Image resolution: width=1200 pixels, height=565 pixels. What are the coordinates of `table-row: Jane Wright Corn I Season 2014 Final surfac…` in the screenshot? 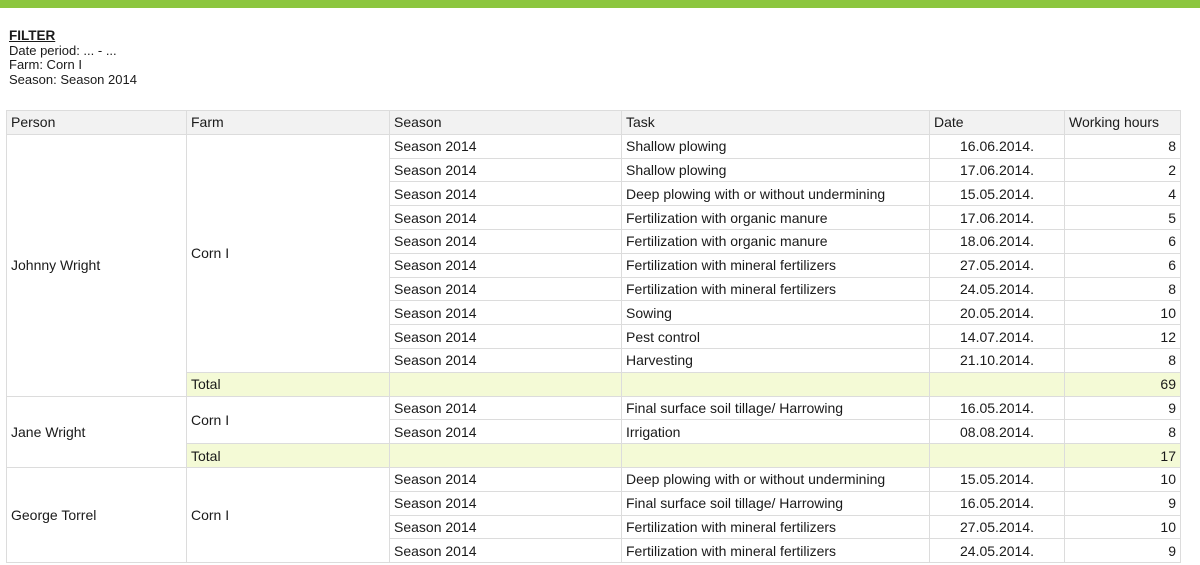 It's located at (593, 431).